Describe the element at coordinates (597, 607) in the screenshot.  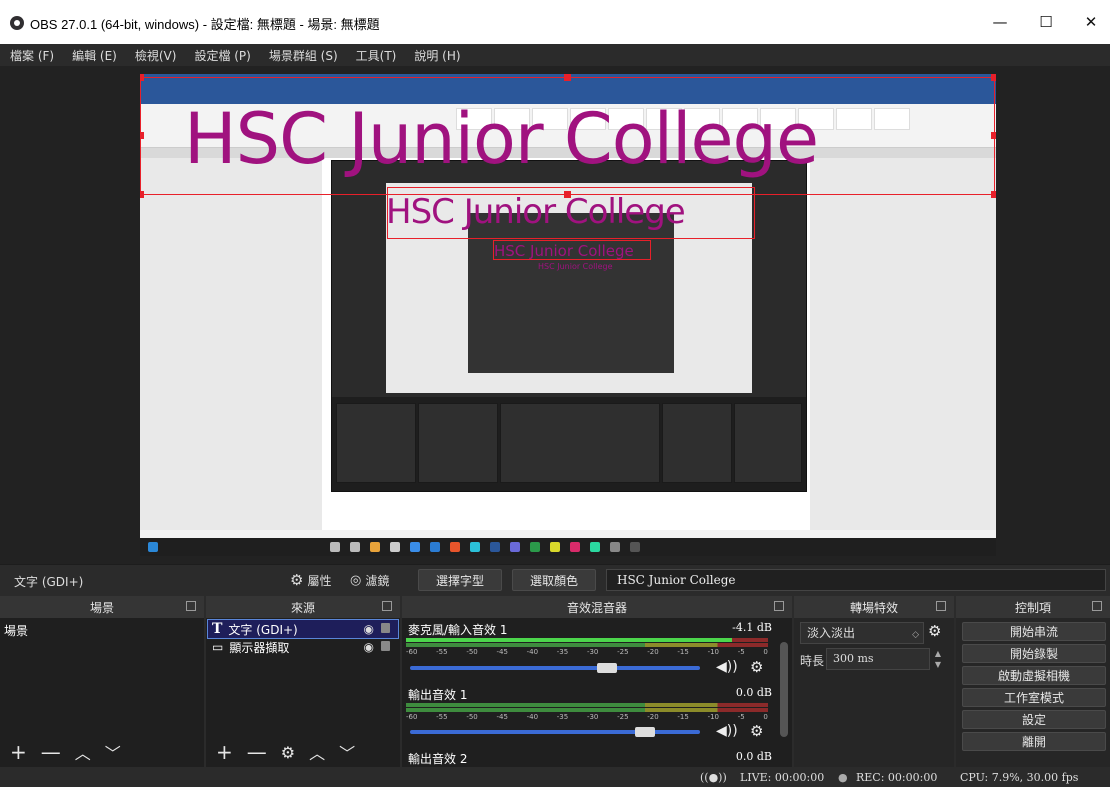
I see `audio-mixer-dock-header: 音效混音器` at that location.